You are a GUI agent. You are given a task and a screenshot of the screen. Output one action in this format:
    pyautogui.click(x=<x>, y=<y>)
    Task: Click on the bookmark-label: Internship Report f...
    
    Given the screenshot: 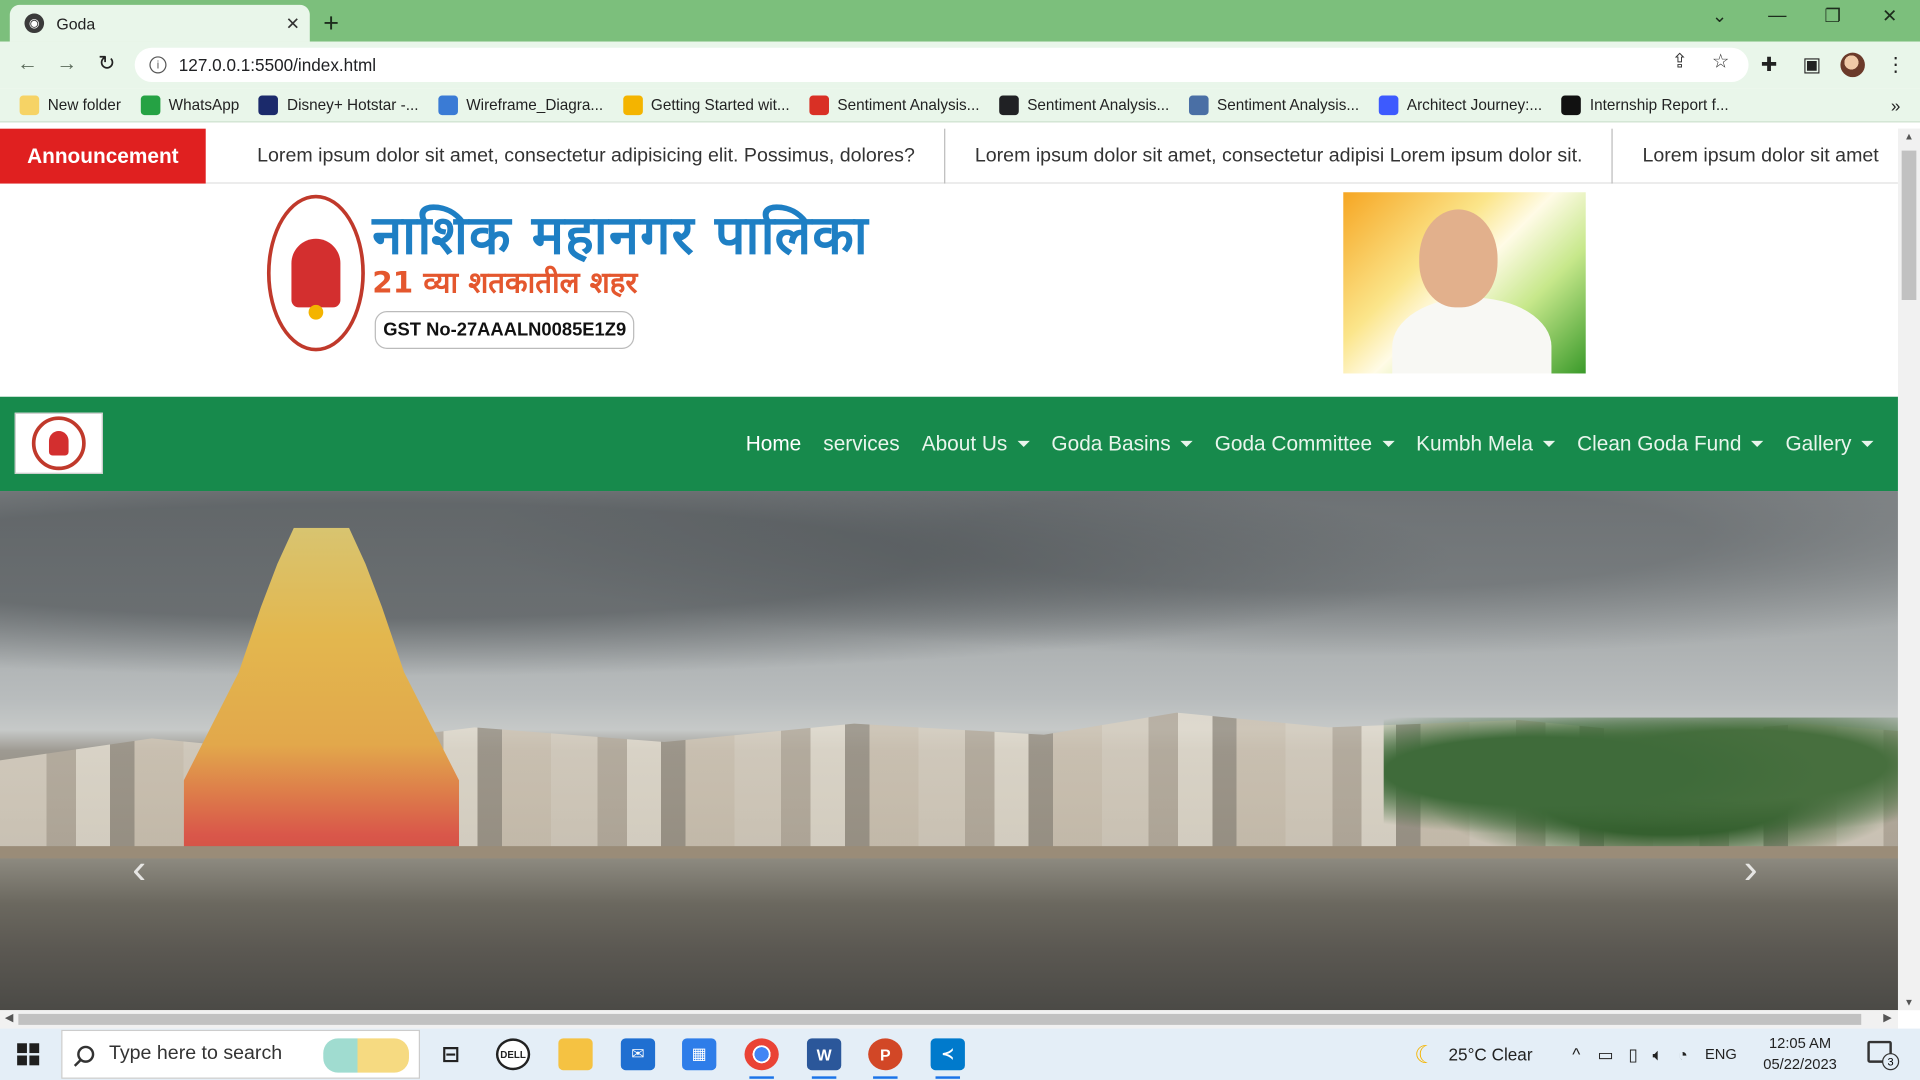 What is the action you would take?
    pyautogui.click(x=1659, y=105)
    